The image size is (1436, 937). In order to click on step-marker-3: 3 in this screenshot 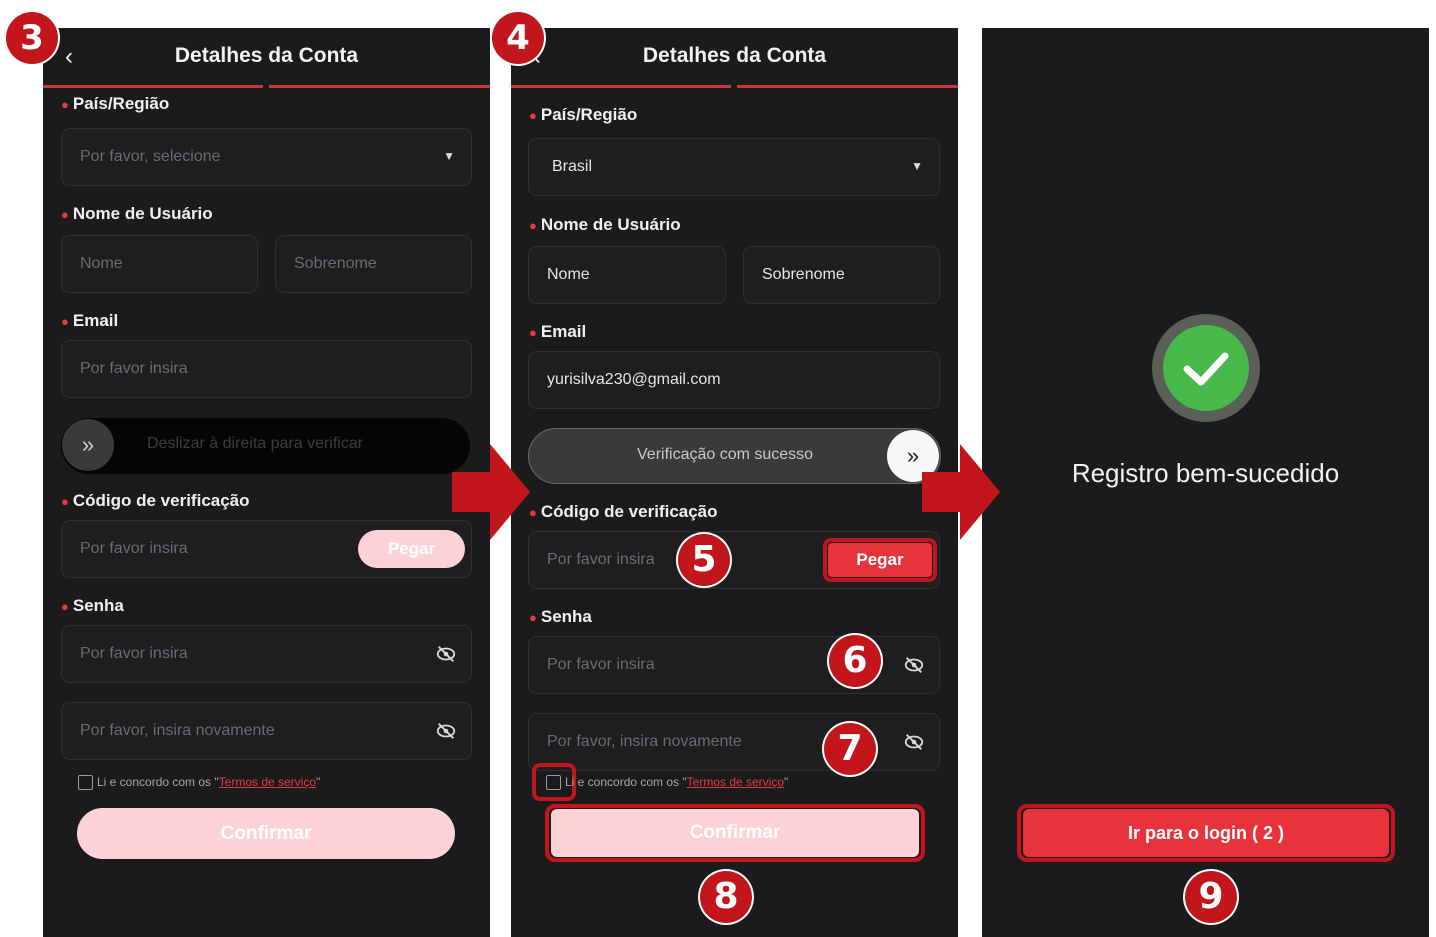, I will do `click(32, 38)`.